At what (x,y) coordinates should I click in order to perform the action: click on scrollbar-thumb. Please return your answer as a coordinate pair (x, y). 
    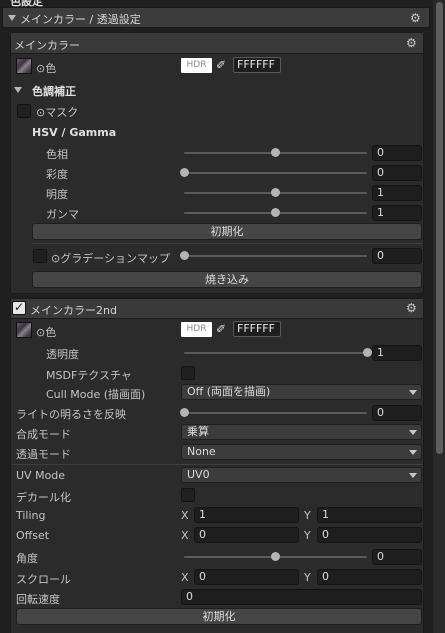
    Looking at the image, I should click on (439, 228).